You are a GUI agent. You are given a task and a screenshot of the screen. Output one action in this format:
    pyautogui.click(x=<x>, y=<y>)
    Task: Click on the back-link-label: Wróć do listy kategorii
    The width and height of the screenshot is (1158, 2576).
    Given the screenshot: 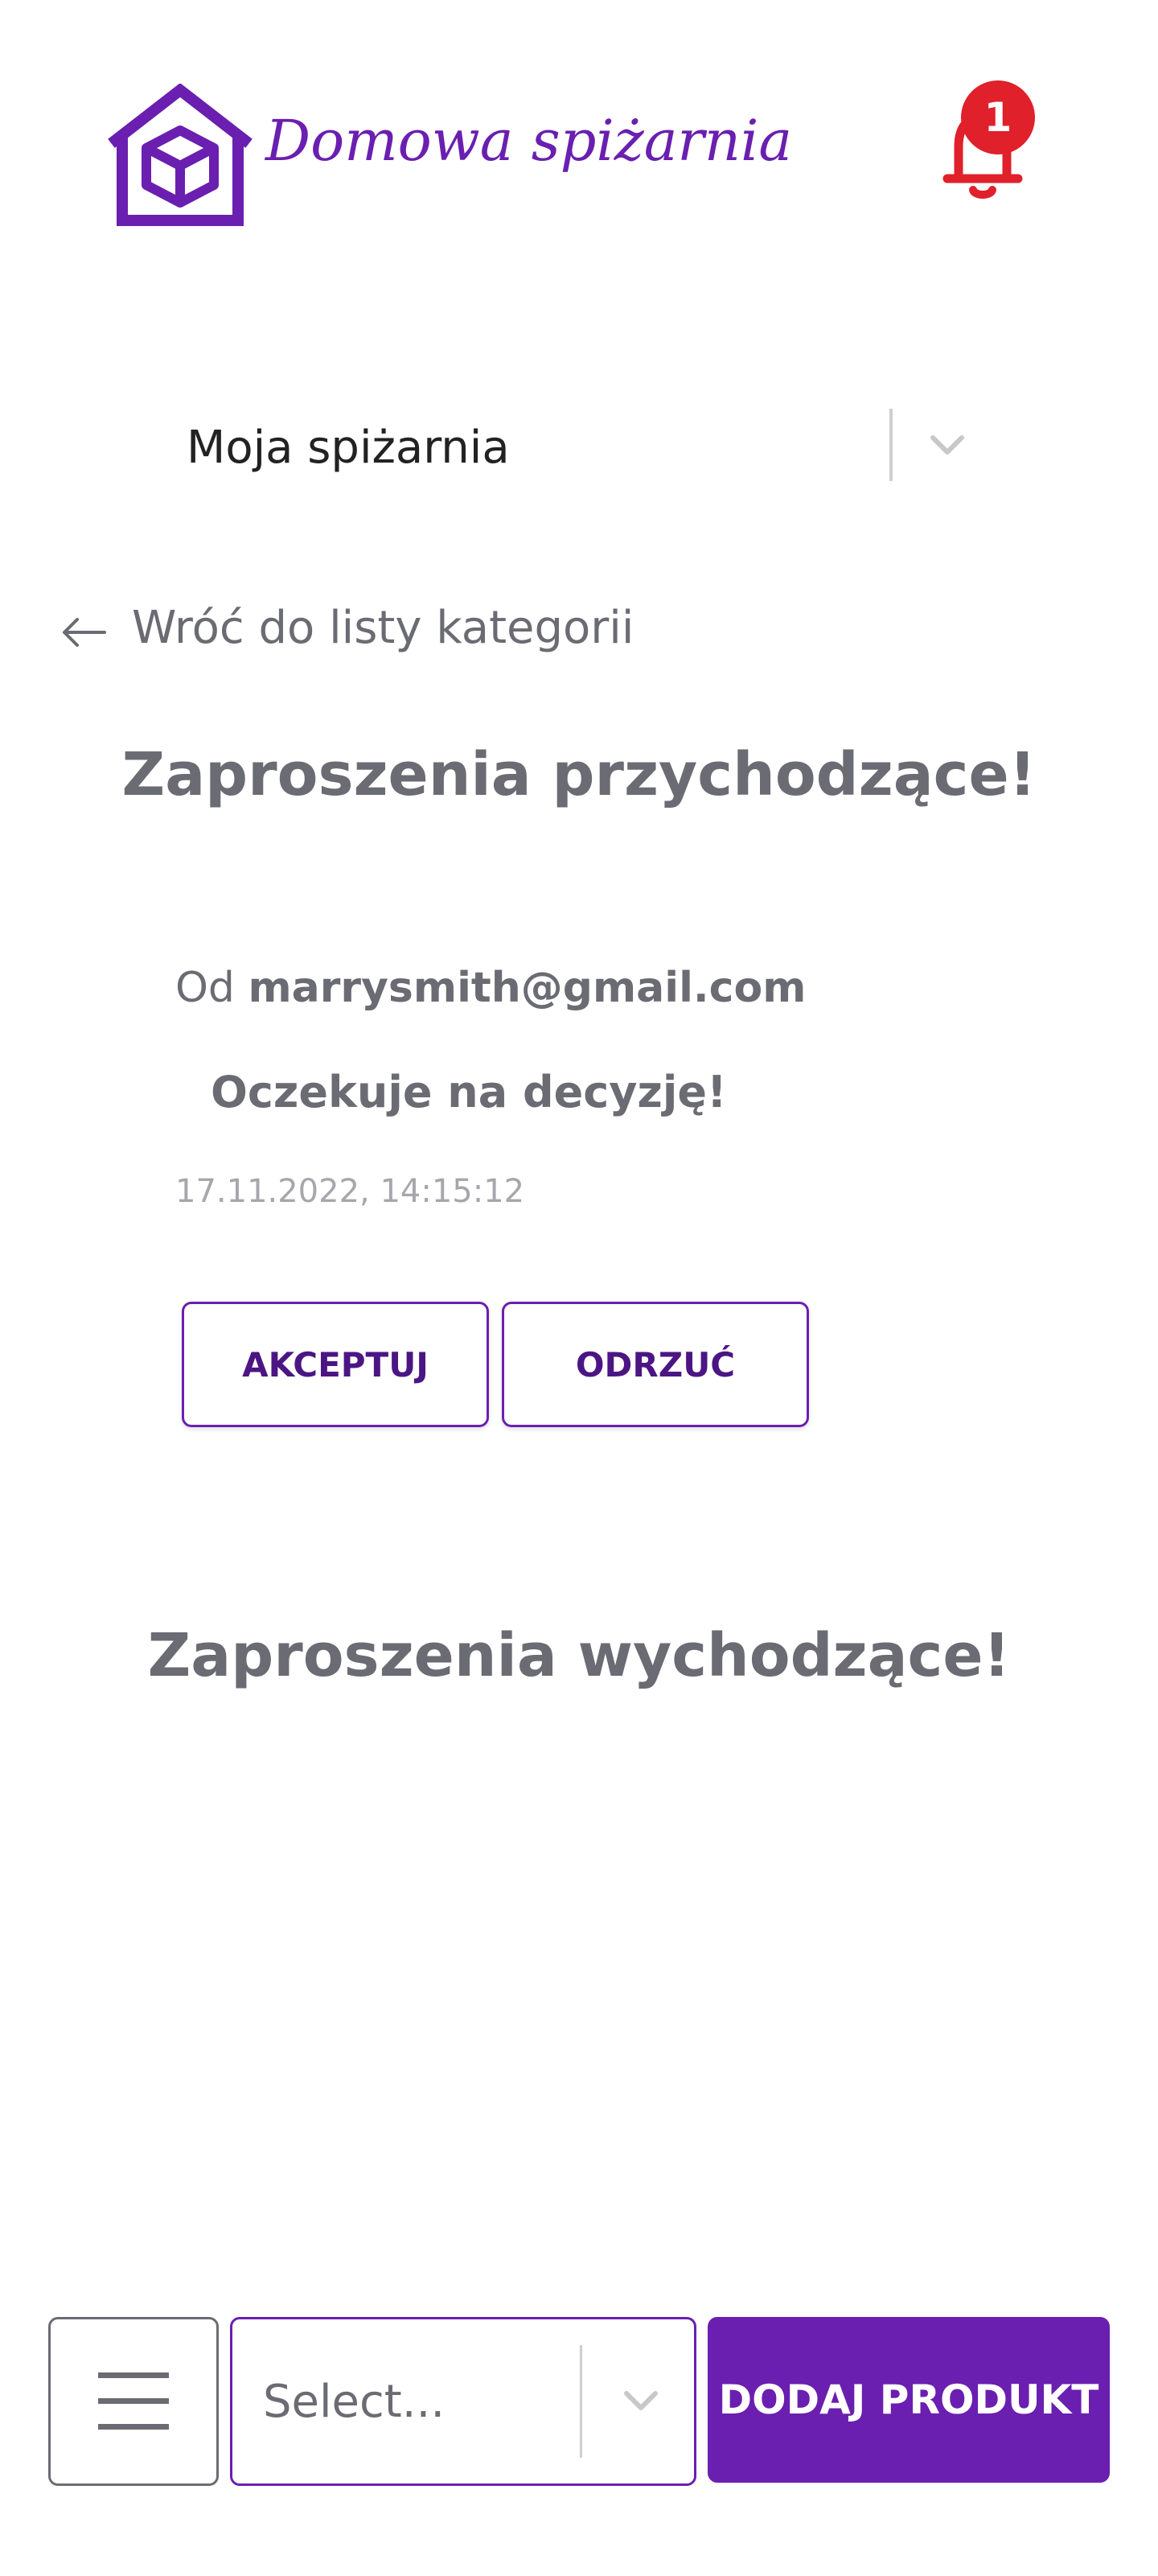 What is the action you would take?
    pyautogui.click(x=383, y=627)
    